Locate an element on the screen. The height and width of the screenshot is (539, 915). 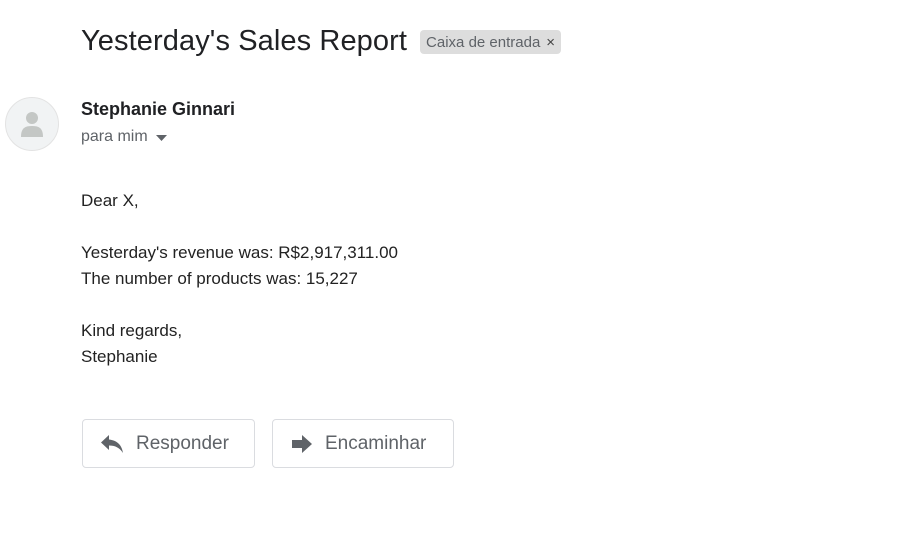
forward-button-label: Encaminhar is located at coordinates (376, 443).